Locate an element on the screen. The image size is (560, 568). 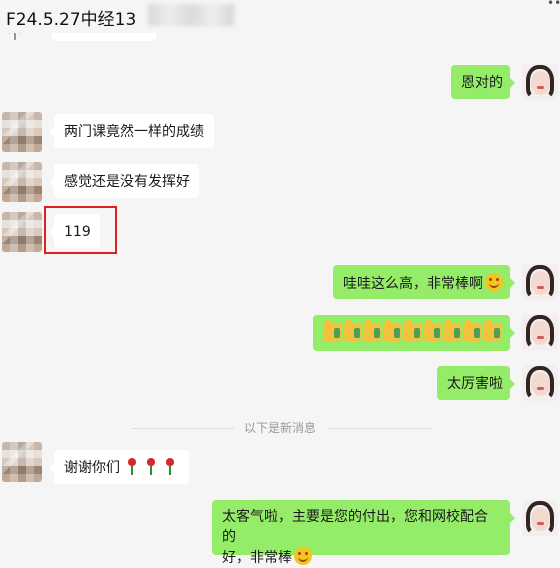
message-bubble: 两门课竟然一样的成绩 is located at coordinates (131, 131).